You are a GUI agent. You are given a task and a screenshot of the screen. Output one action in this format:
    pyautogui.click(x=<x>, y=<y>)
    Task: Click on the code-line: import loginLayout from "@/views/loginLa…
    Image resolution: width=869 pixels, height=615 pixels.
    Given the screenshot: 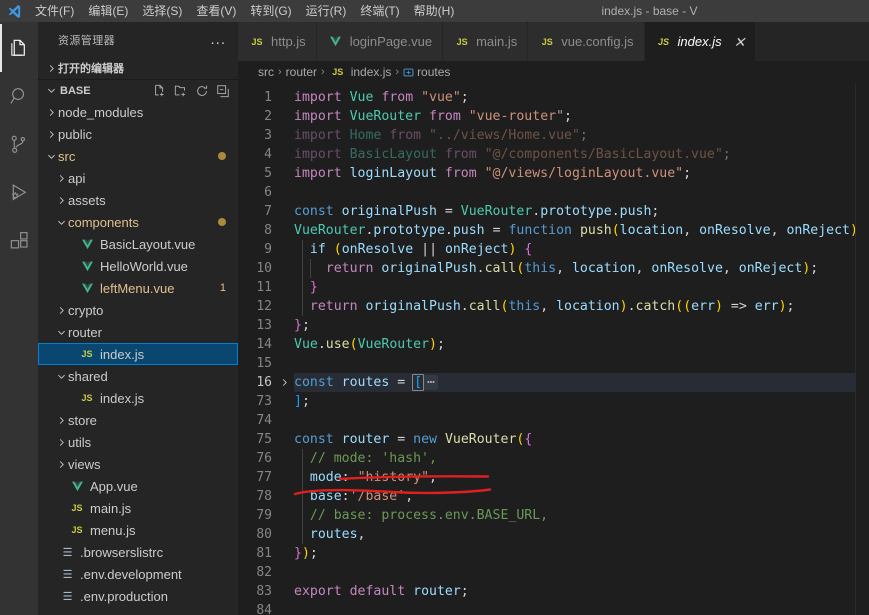 What is the action you would take?
    pyautogui.click(x=574, y=173)
    